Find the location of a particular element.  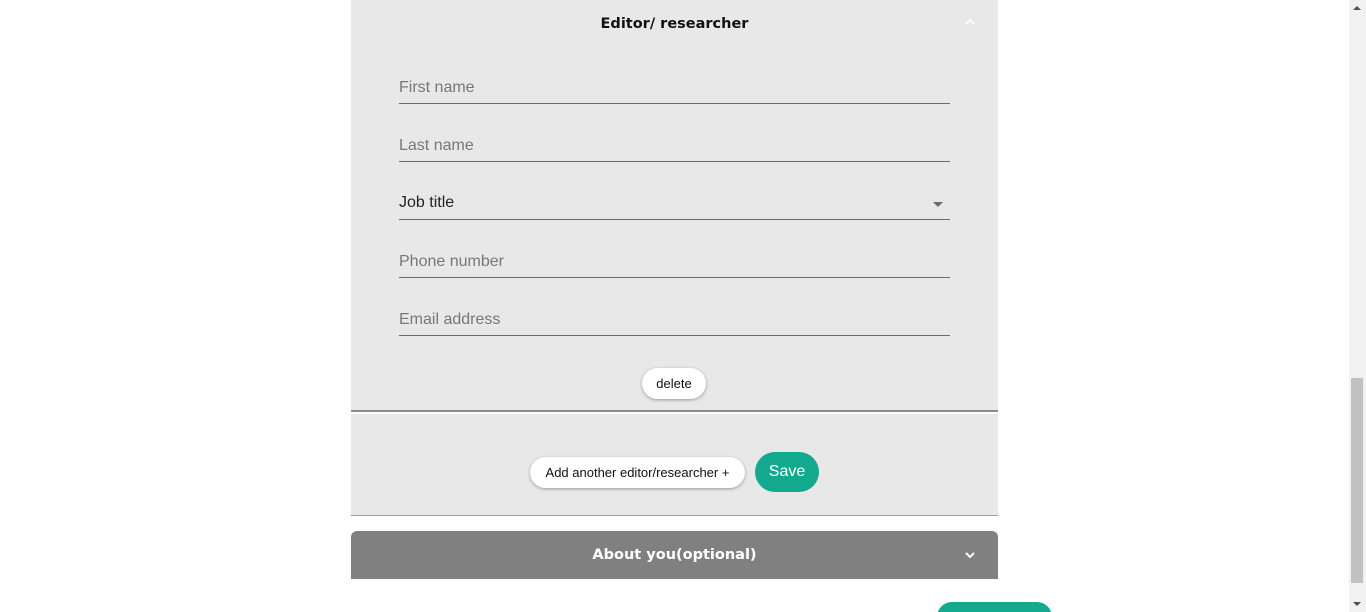

job-title-value: Job title is located at coordinates (427, 202).